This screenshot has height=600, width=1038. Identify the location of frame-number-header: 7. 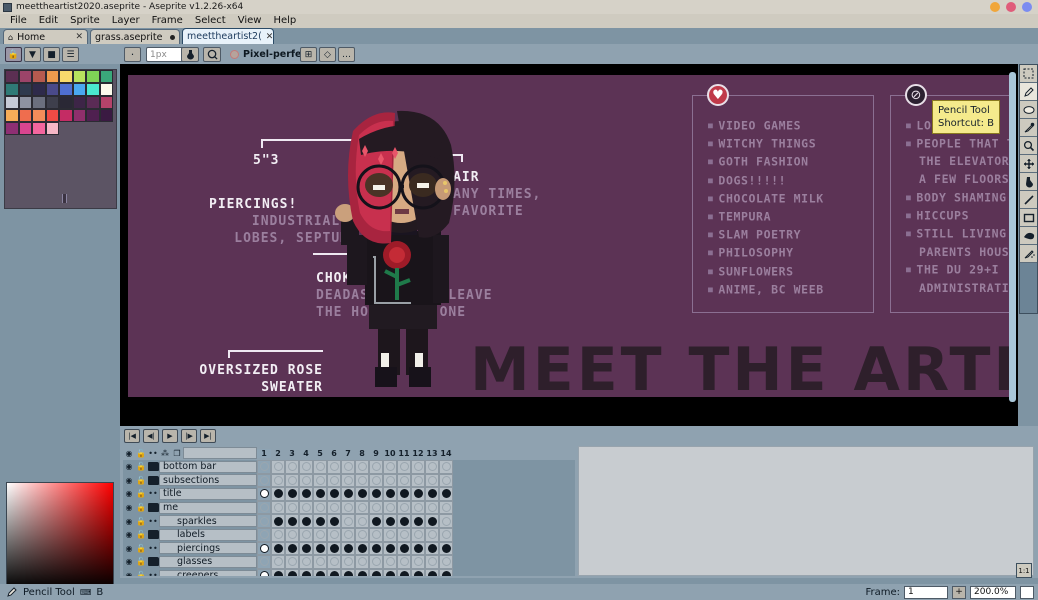
(348, 453).